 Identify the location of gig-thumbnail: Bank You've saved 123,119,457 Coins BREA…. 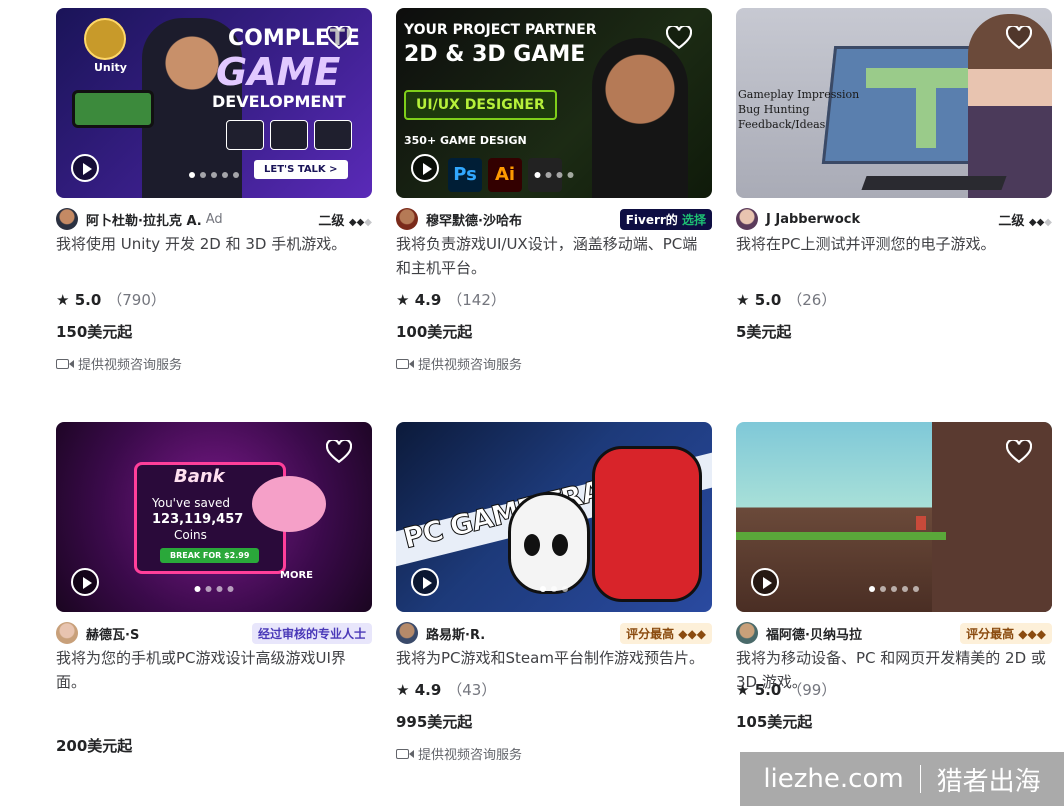
(214, 517).